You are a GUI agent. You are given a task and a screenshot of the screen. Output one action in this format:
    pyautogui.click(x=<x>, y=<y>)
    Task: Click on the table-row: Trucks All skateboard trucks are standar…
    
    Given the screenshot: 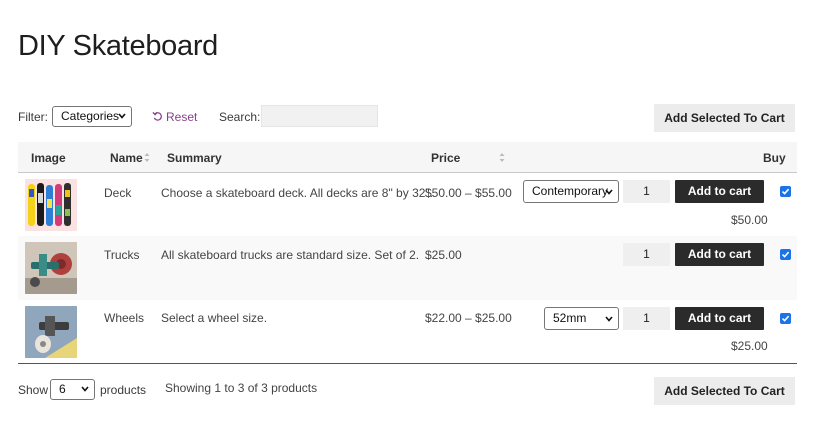 What is the action you would take?
    pyautogui.click(x=407, y=268)
    